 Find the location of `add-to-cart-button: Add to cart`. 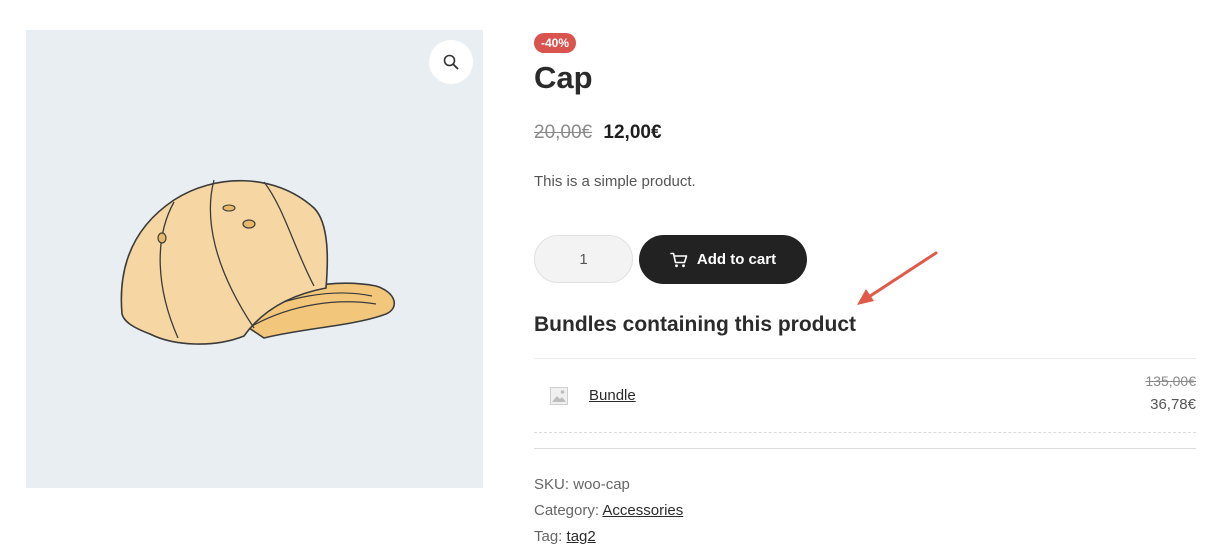

add-to-cart-button: Add to cart is located at coordinates (723, 259).